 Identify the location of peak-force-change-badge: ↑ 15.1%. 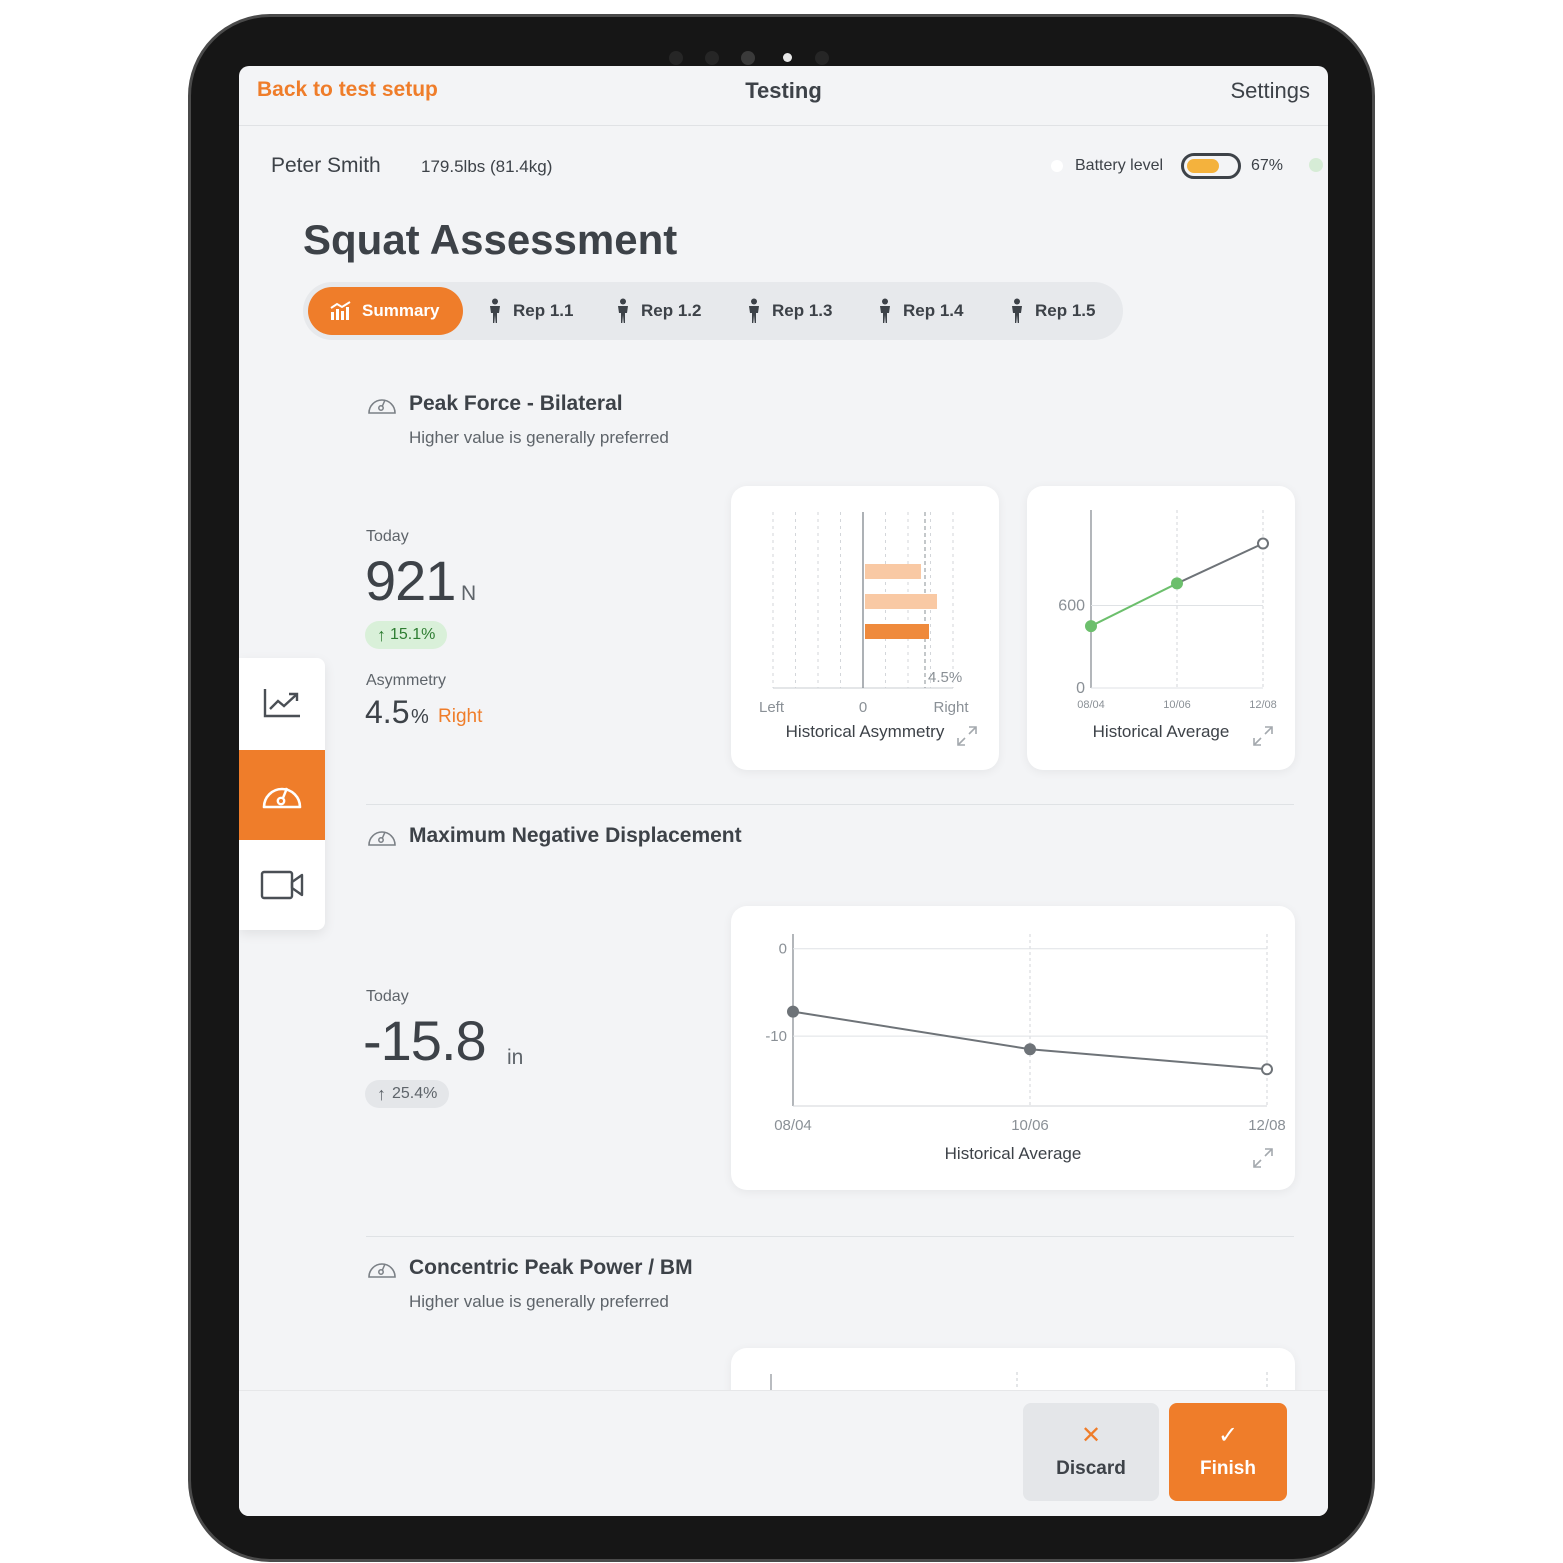
(406, 635).